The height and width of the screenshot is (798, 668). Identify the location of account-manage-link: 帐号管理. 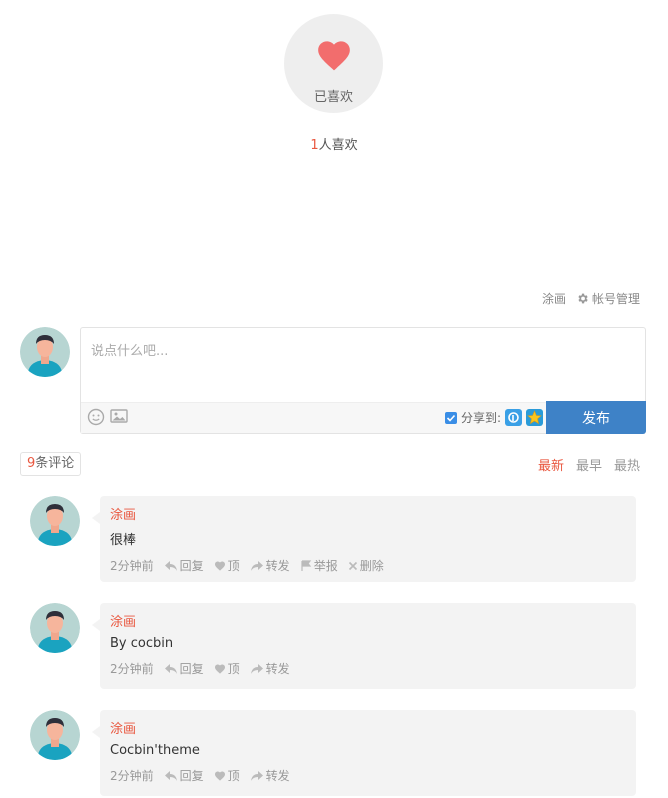
(608, 298).